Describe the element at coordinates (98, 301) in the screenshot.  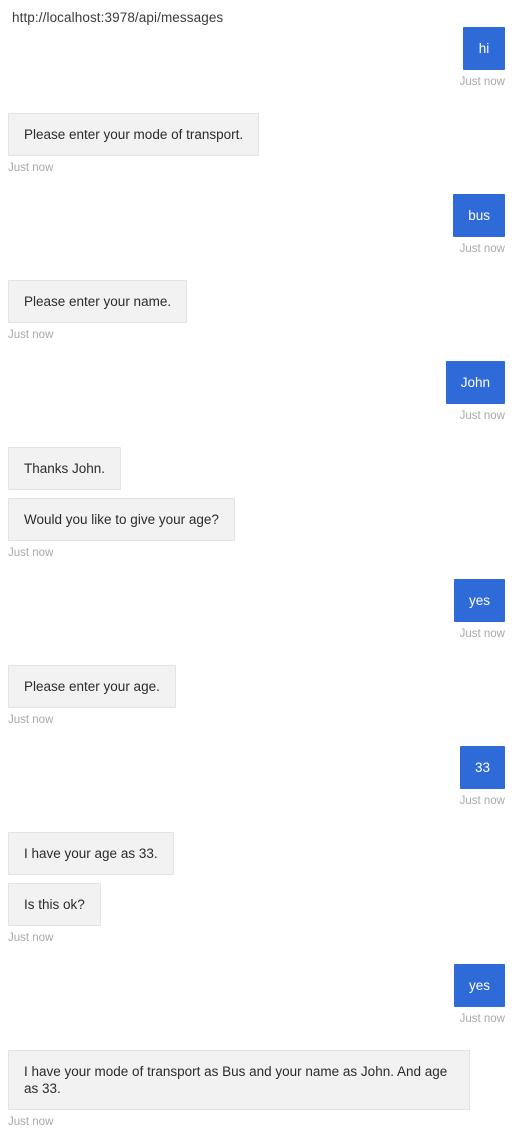
I see `bot-message-bubble: Please enter your name.` at that location.